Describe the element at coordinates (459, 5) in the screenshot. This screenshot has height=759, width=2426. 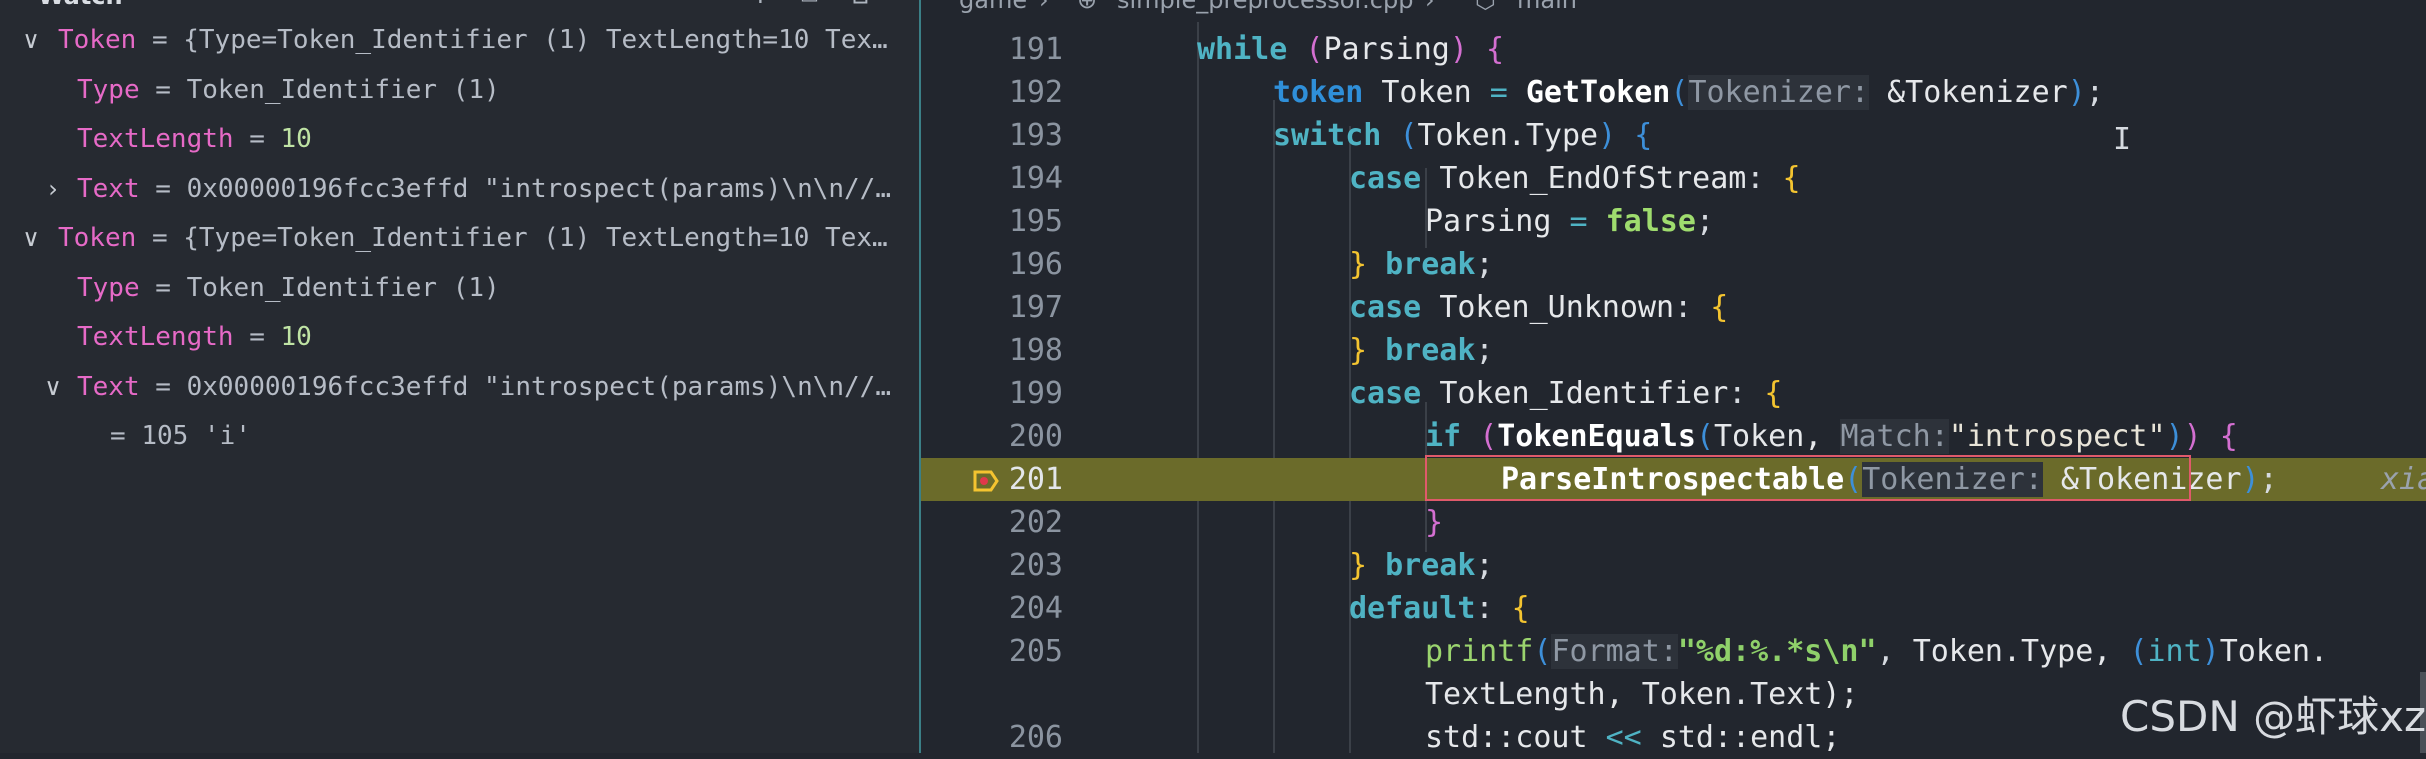
I see `watch-header: Watch + ▭ ⊟` at that location.